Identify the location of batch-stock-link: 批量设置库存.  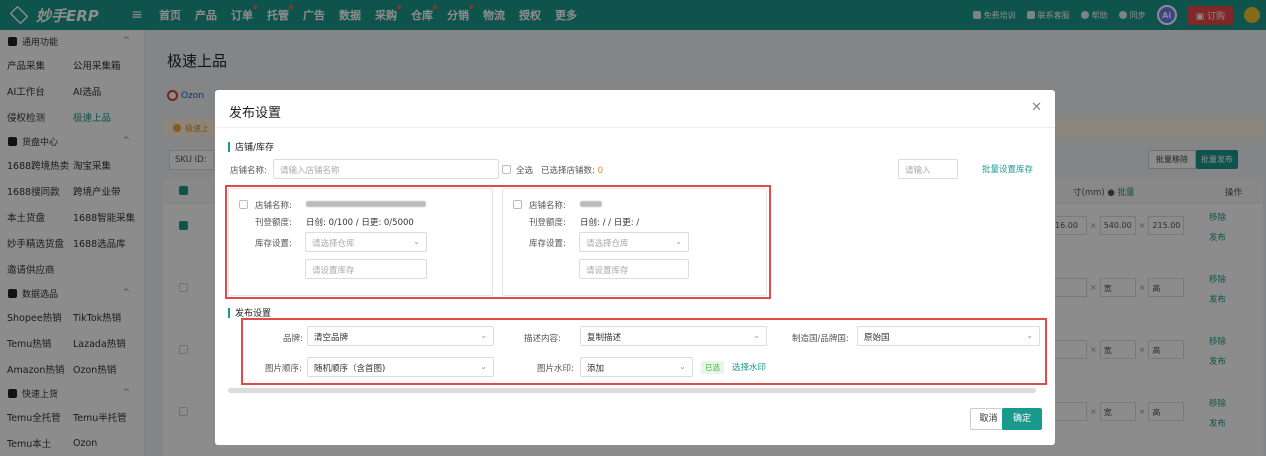
(1007, 169).